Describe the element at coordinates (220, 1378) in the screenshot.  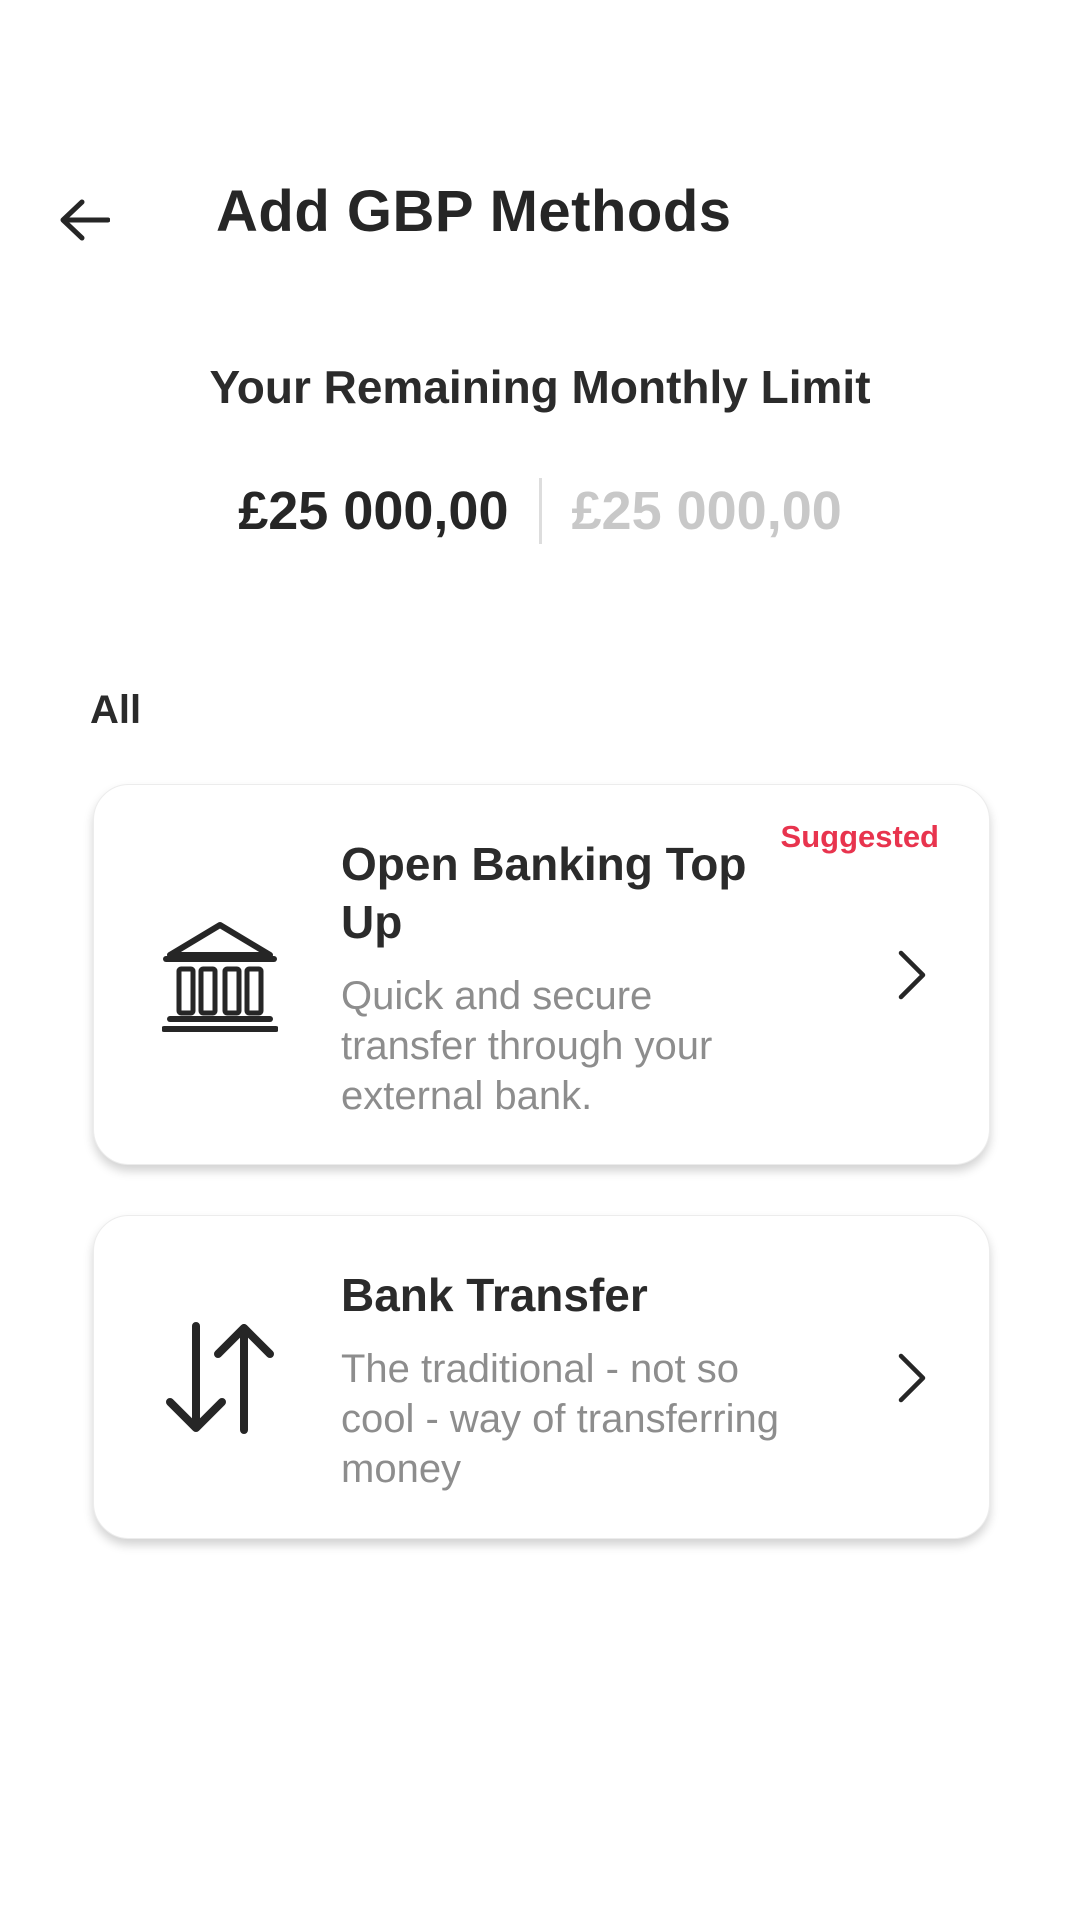
I see `transfer-arrows-icon` at that location.